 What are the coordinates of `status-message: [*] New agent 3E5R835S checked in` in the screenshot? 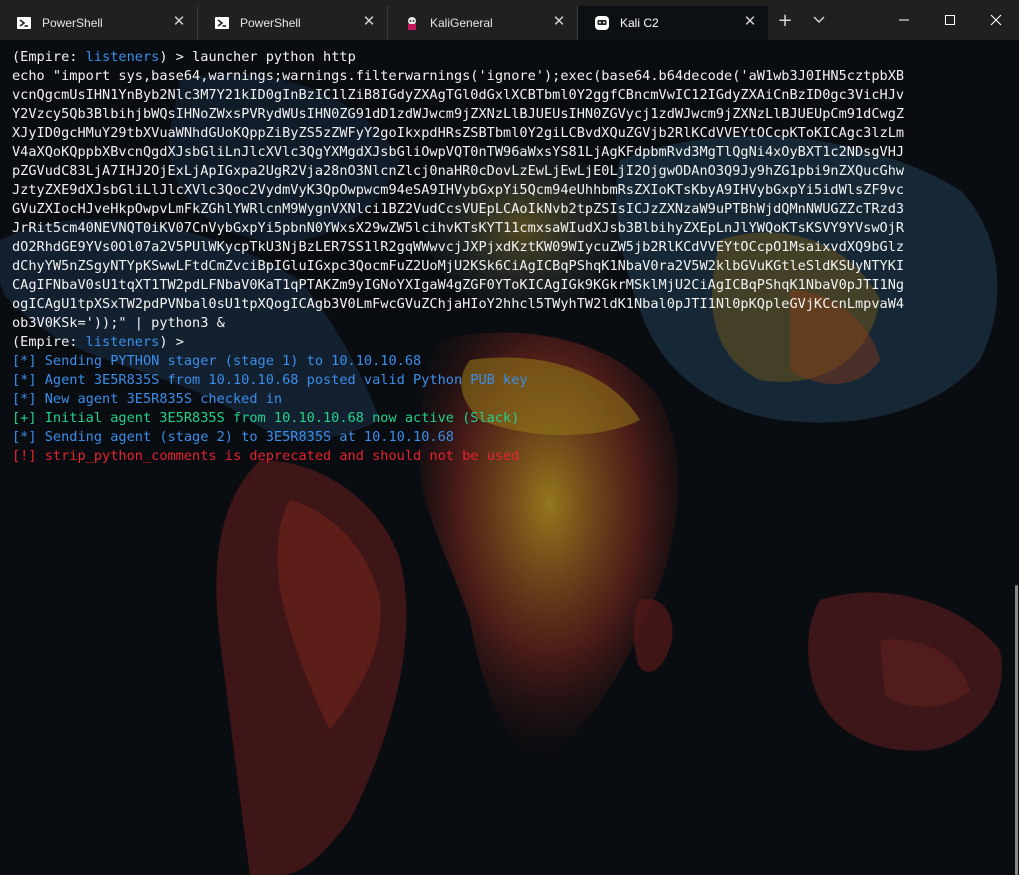 It's located at (147, 399).